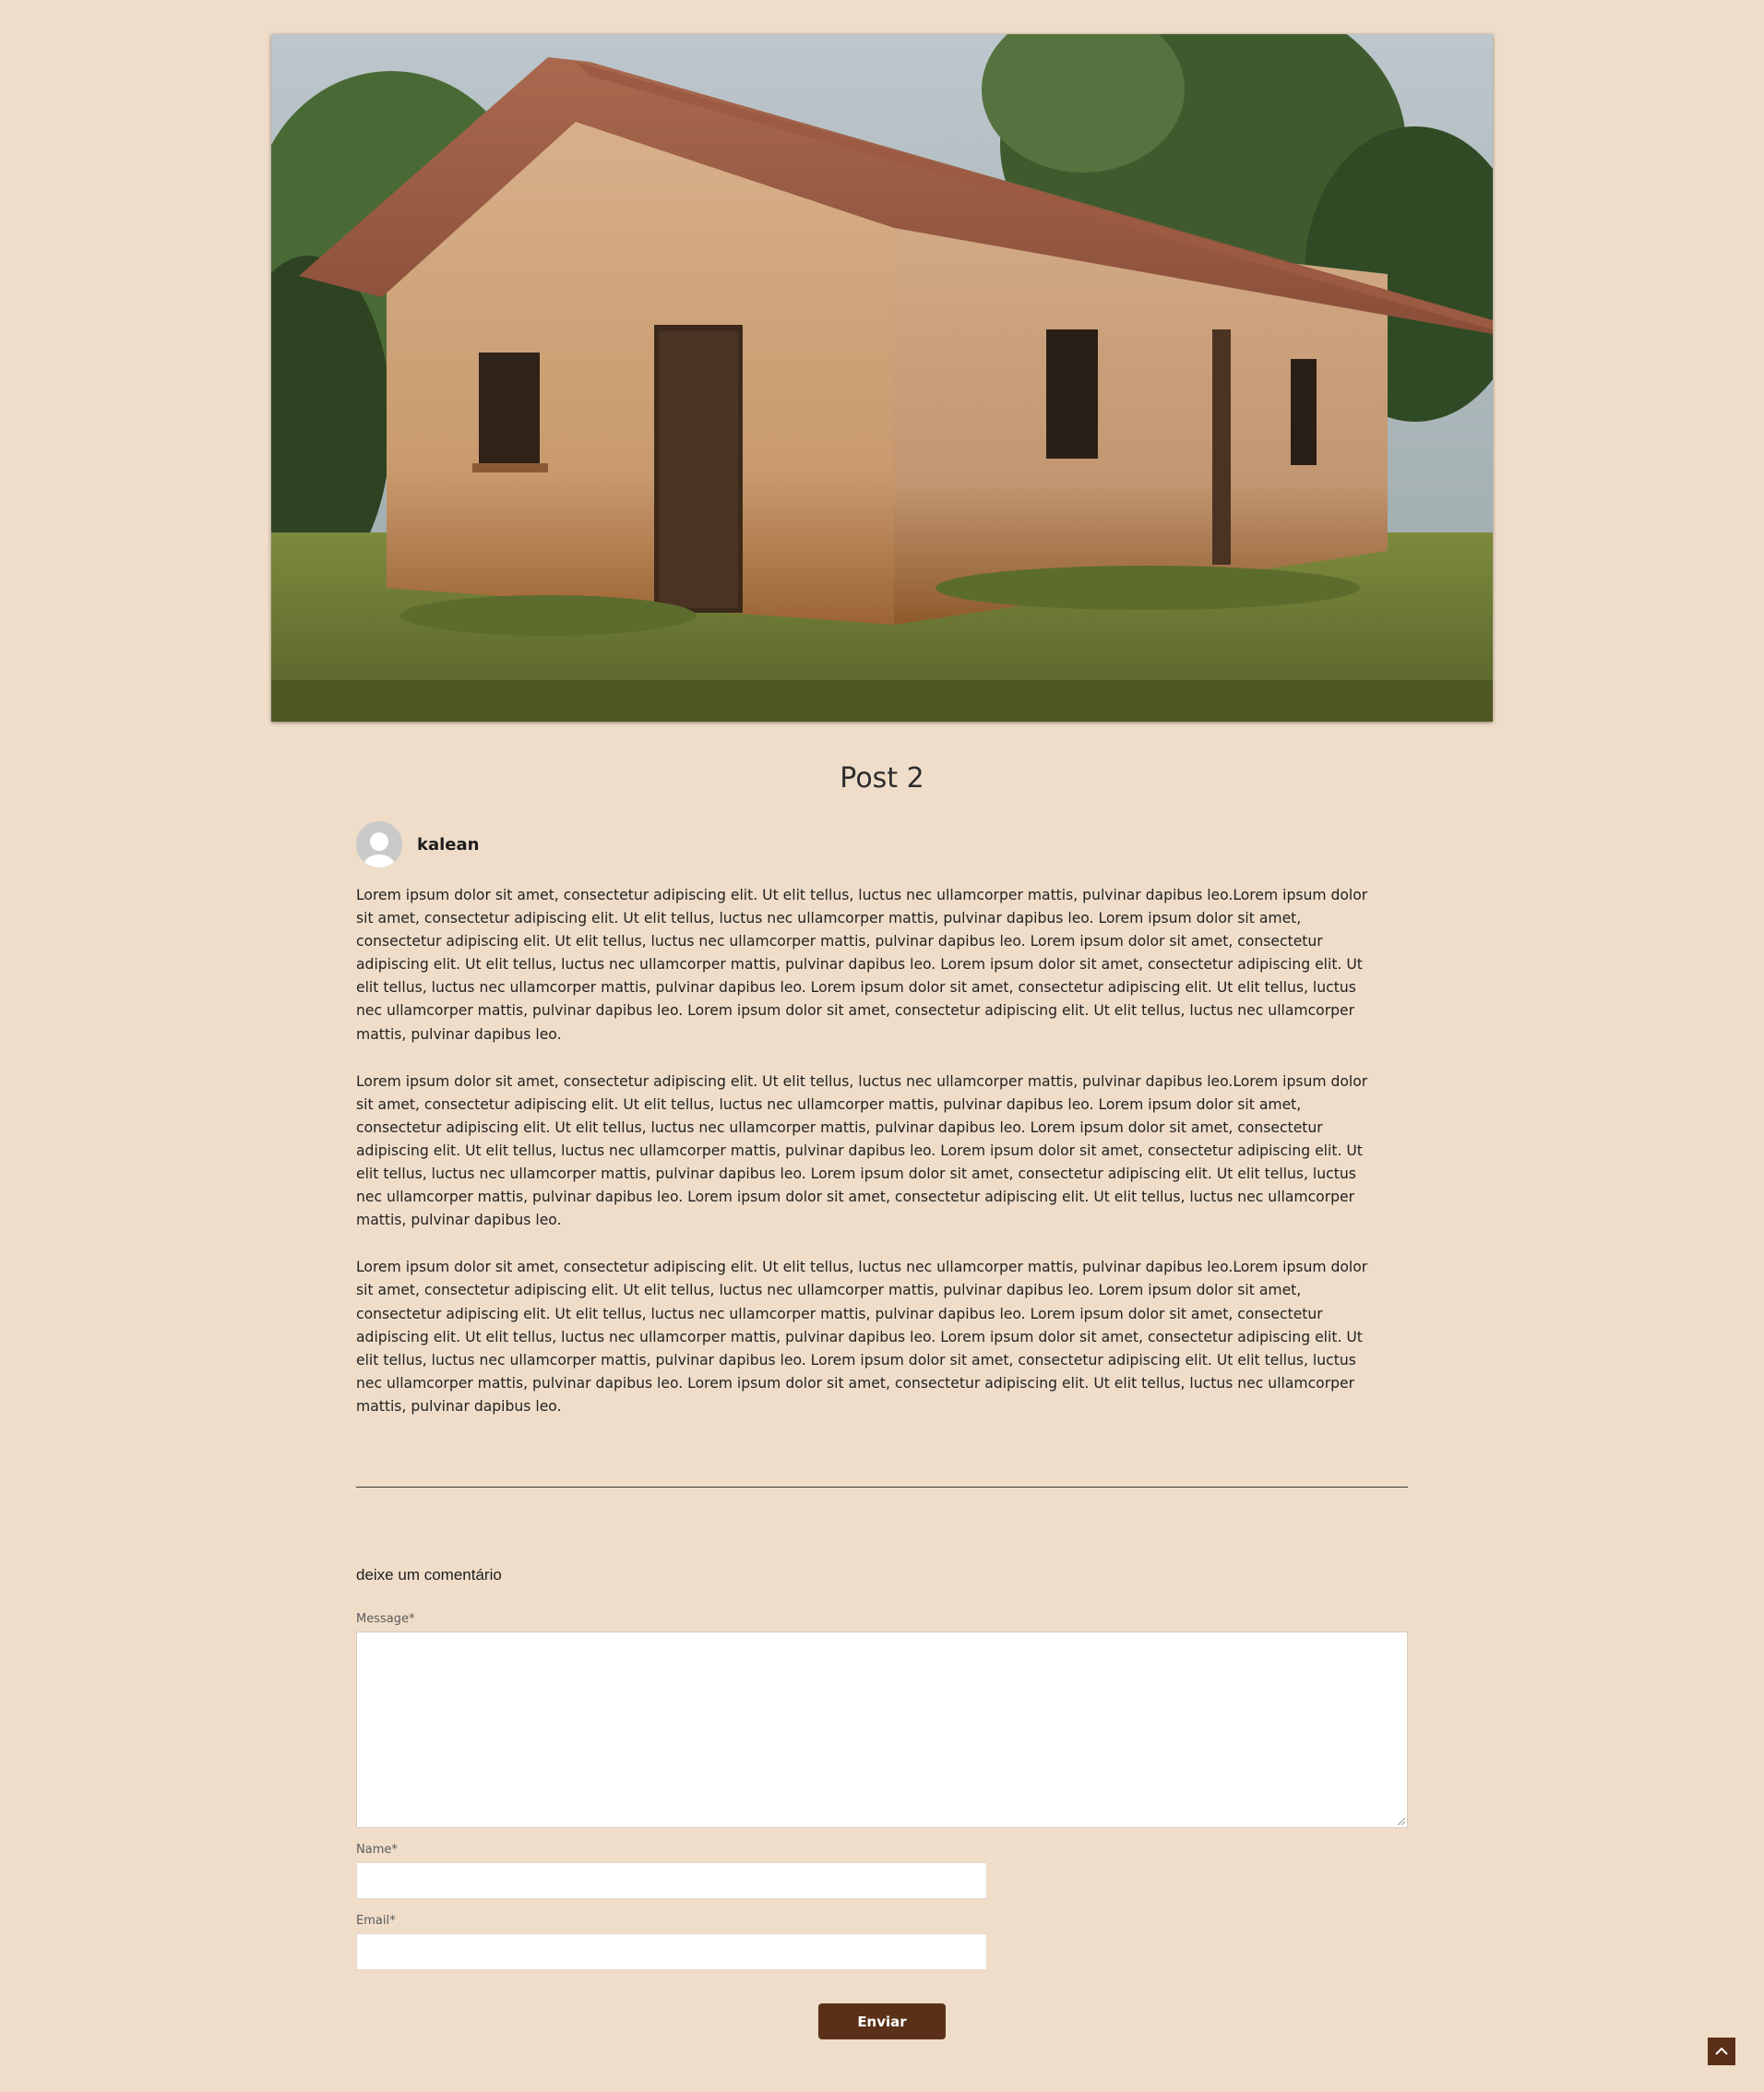 The image size is (1764, 2092). Describe the element at coordinates (1401, 1821) in the screenshot. I see `resize-grip-icon` at that location.